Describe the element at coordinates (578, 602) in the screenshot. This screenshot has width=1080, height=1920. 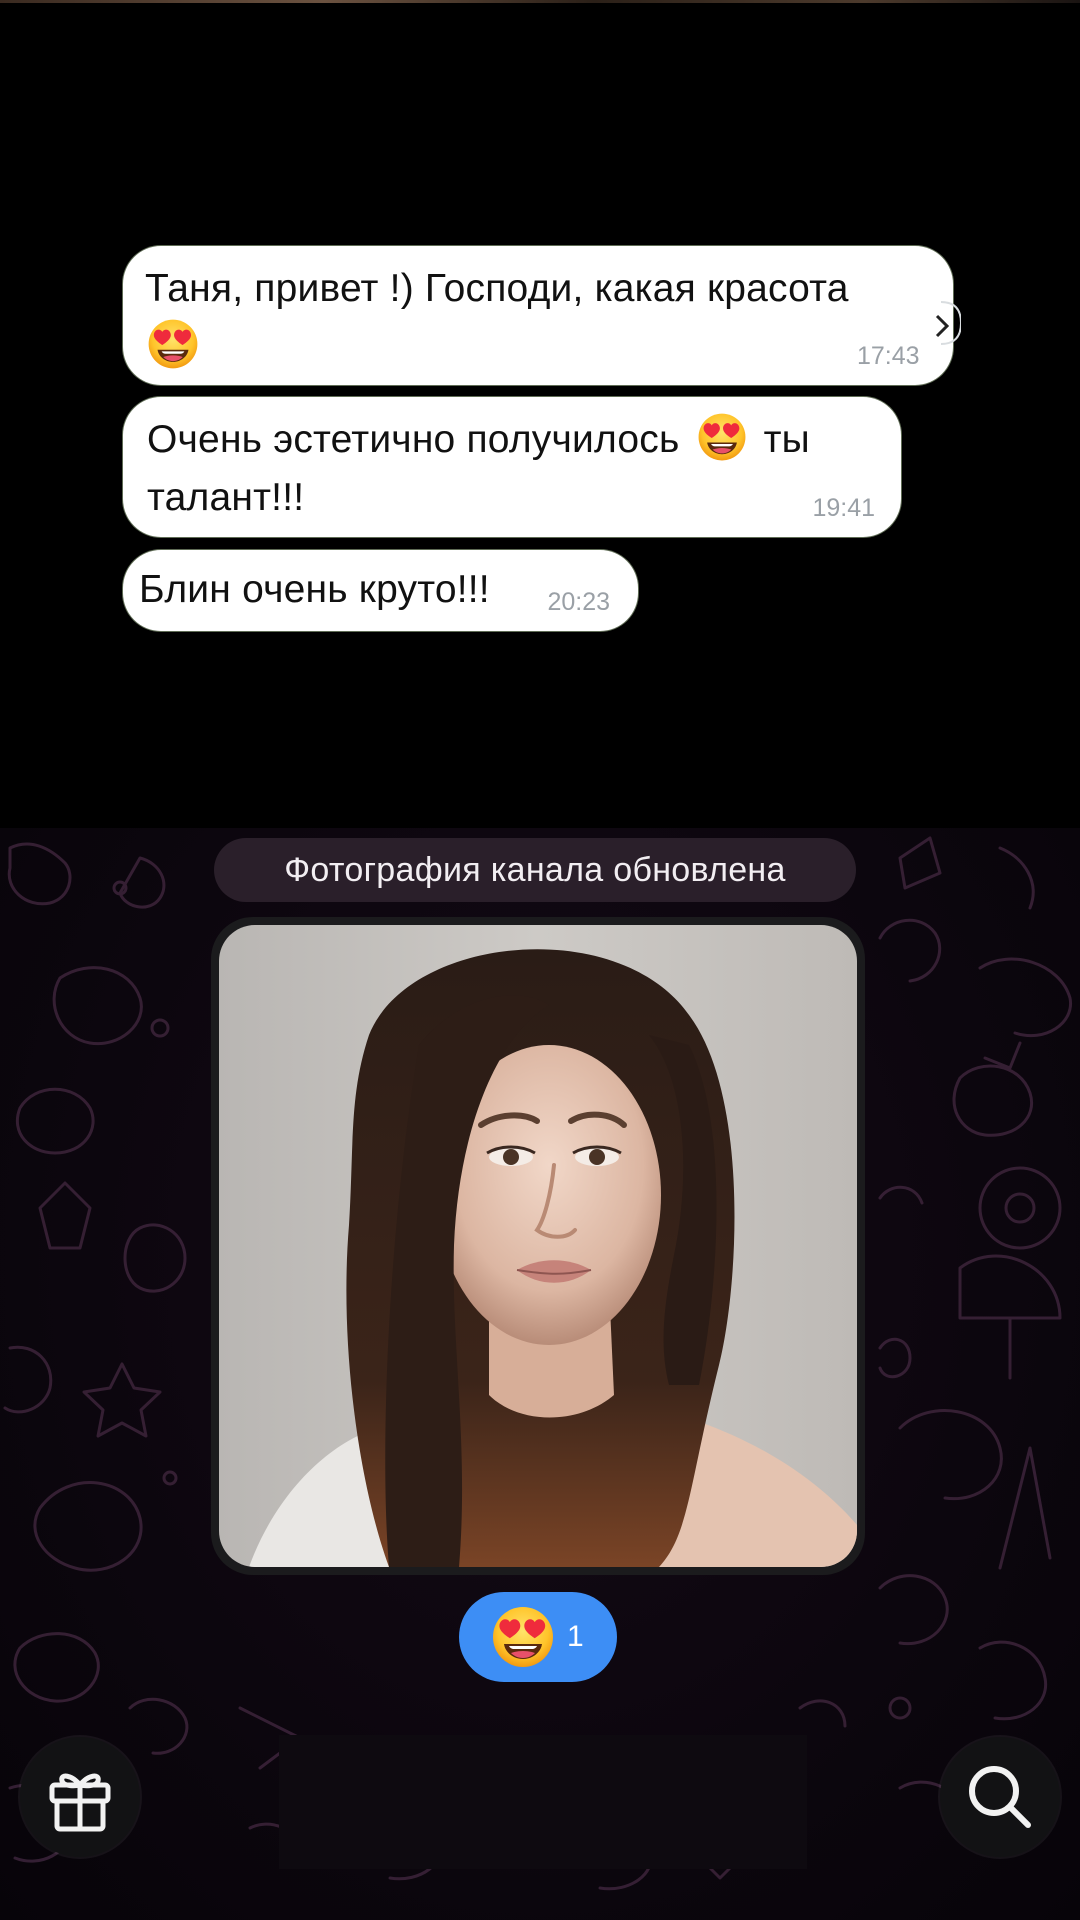
I see `message-time: 20:23` at that location.